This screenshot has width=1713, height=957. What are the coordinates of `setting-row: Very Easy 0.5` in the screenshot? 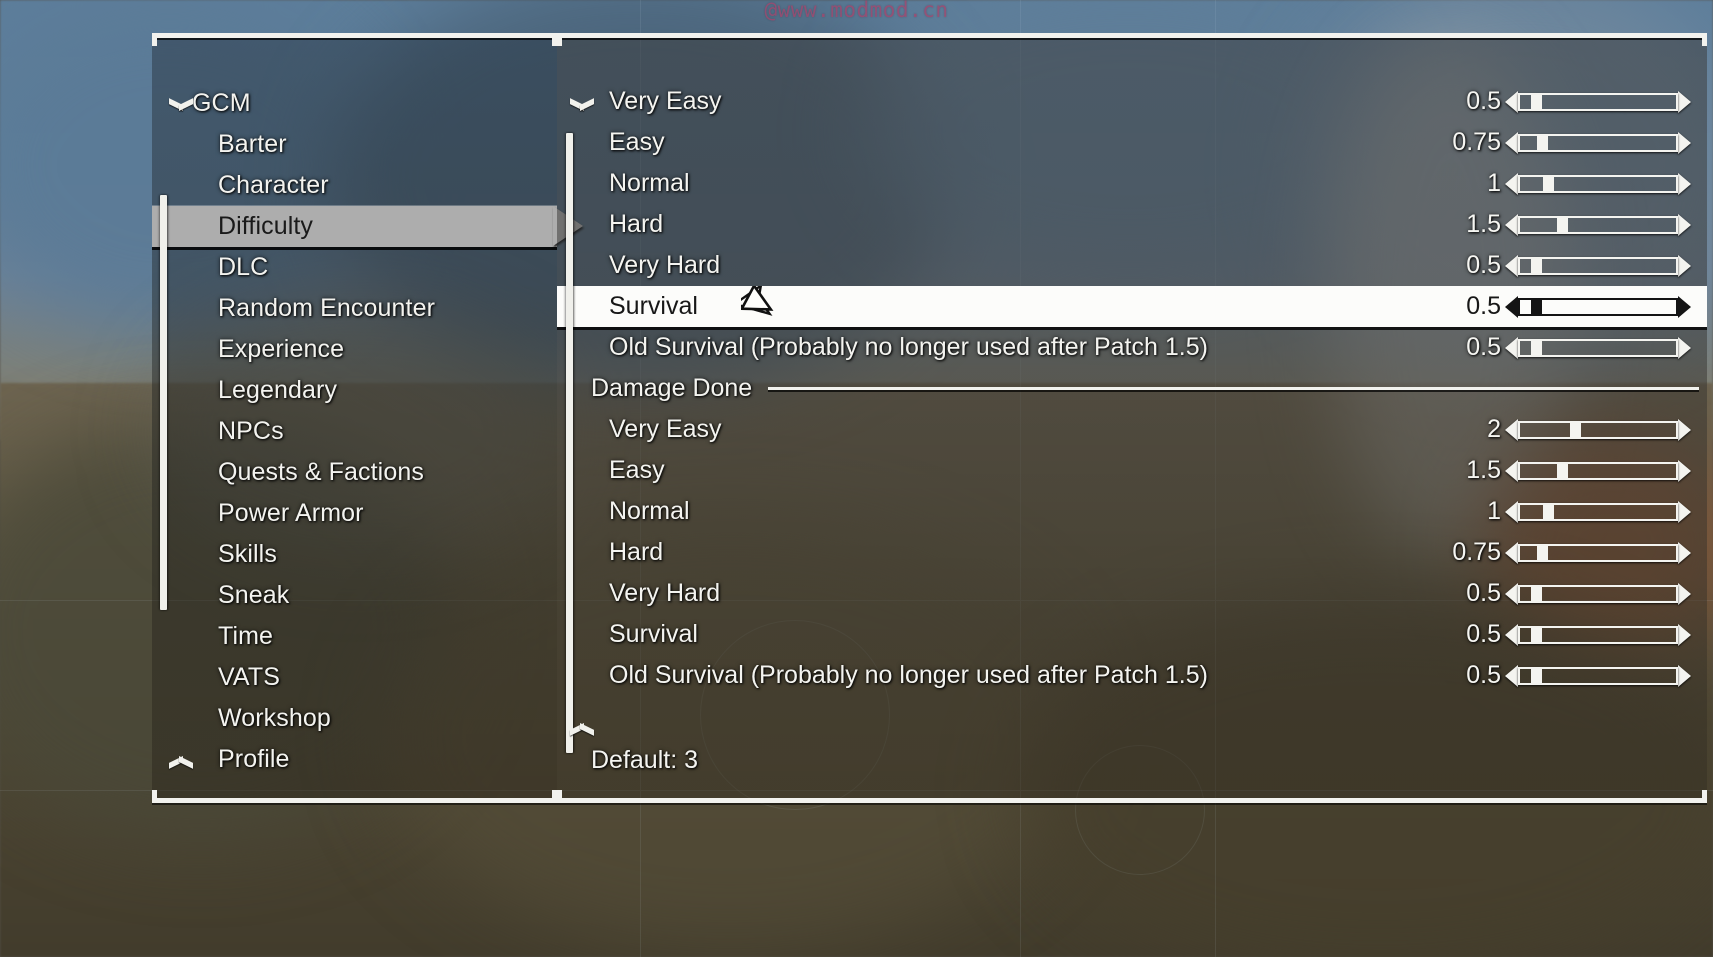 It's located at (1132, 101).